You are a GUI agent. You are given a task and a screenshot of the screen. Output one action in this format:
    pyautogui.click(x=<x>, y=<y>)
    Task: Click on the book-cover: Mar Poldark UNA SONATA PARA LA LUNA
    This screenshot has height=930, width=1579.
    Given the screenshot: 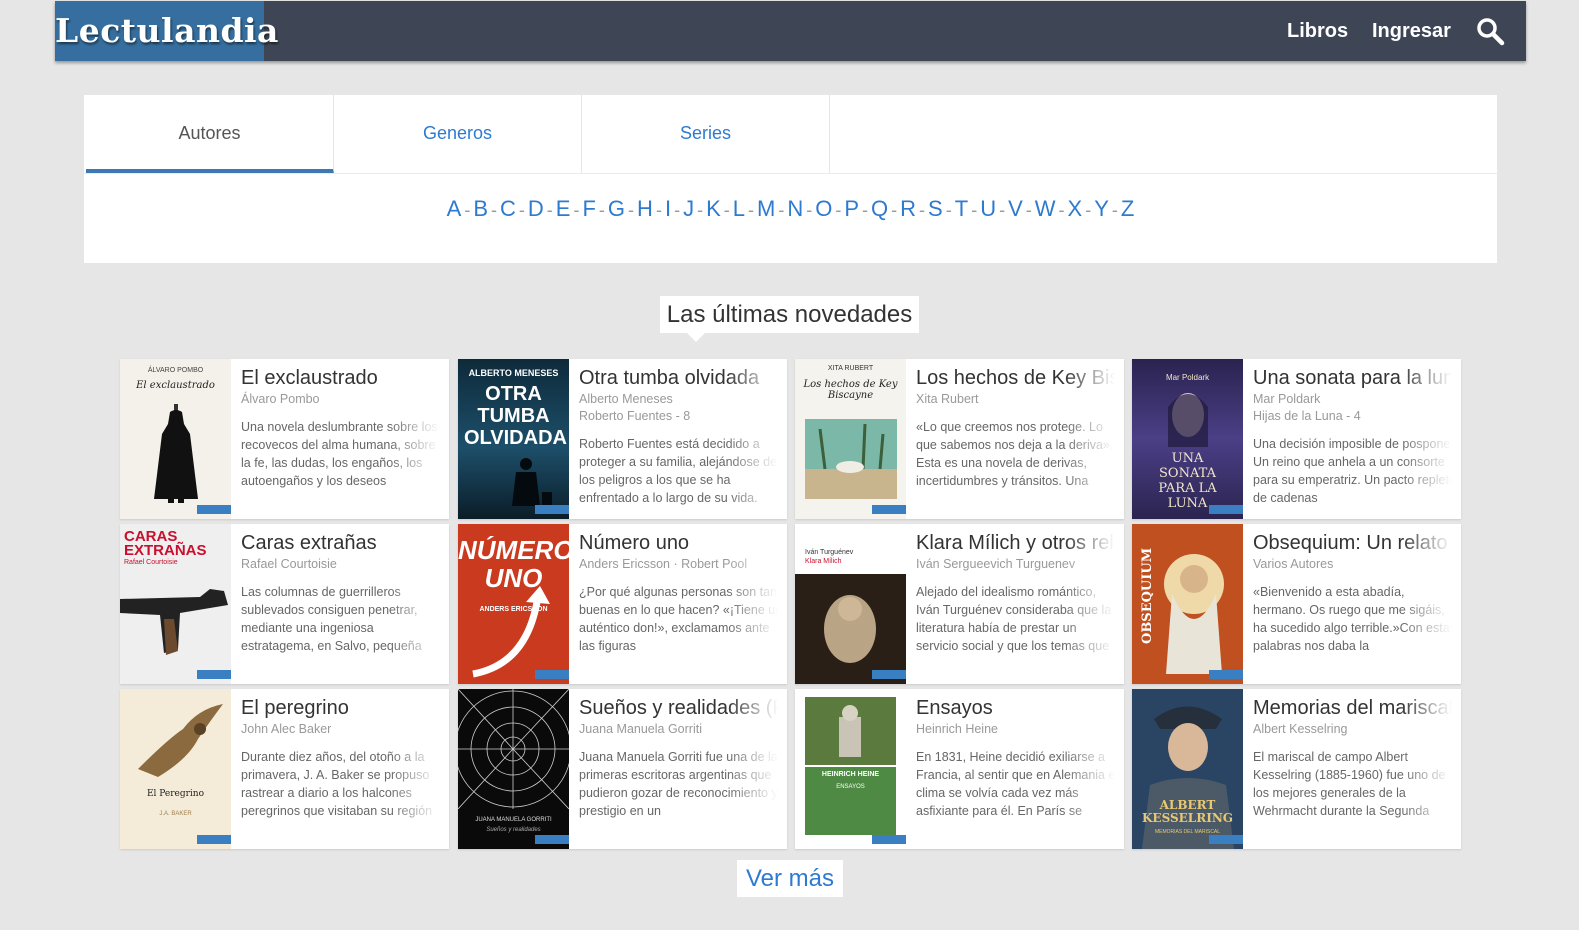 What is the action you would take?
    pyautogui.click(x=1187, y=439)
    